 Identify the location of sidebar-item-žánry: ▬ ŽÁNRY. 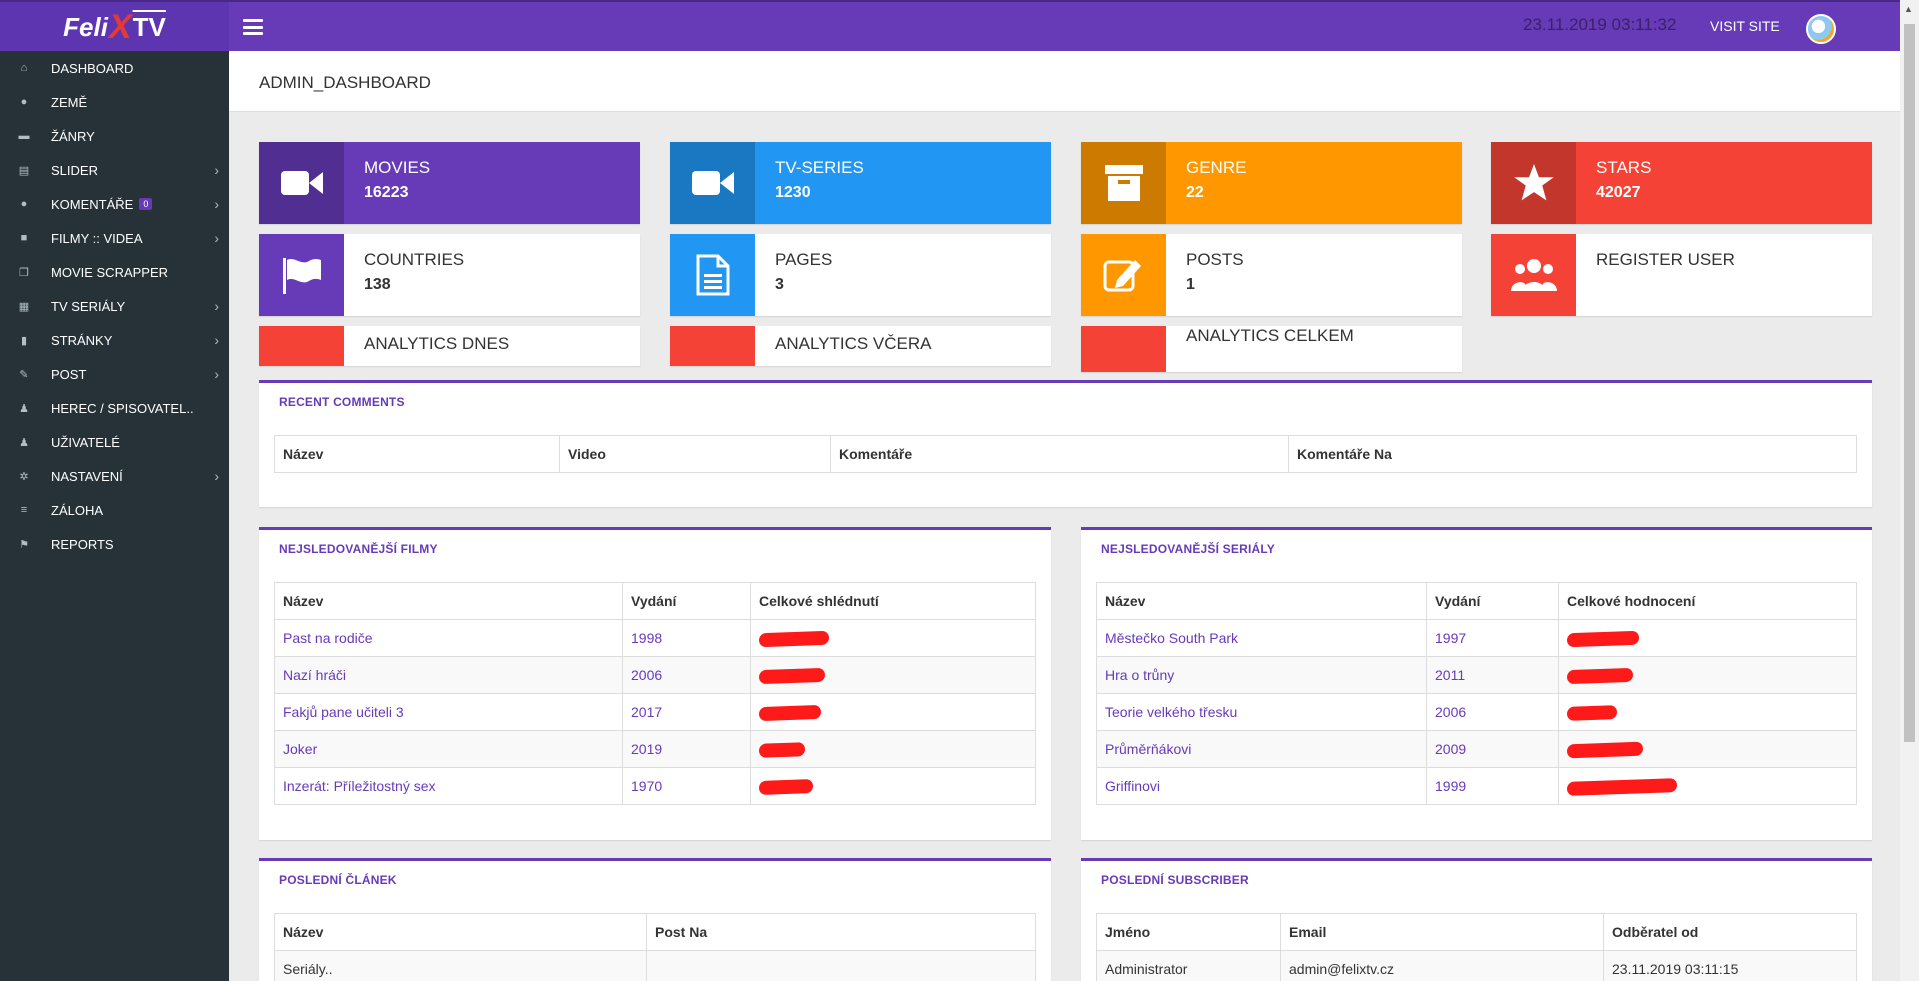
(114, 136).